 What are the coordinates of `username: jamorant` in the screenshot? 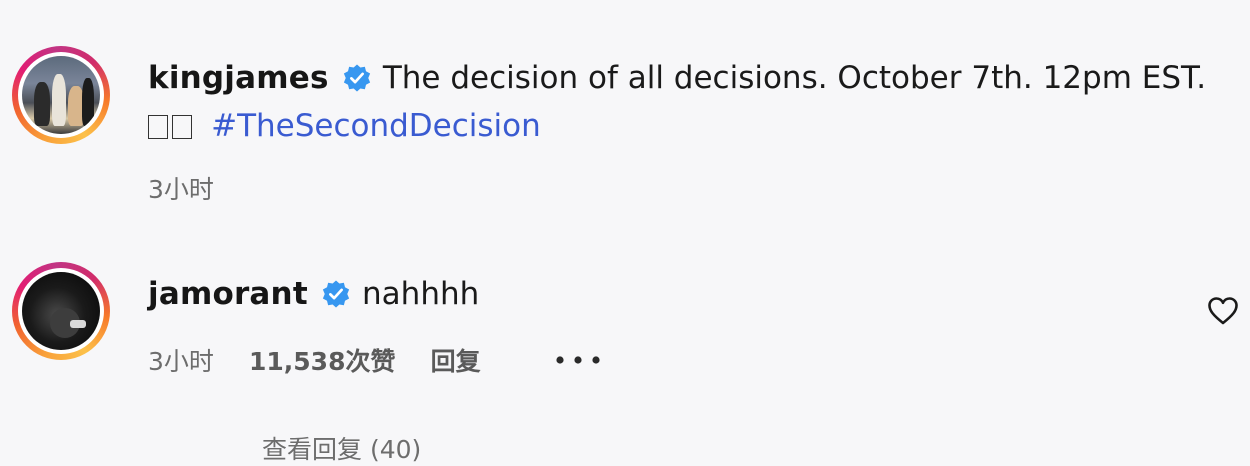 It's located at (228, 294).